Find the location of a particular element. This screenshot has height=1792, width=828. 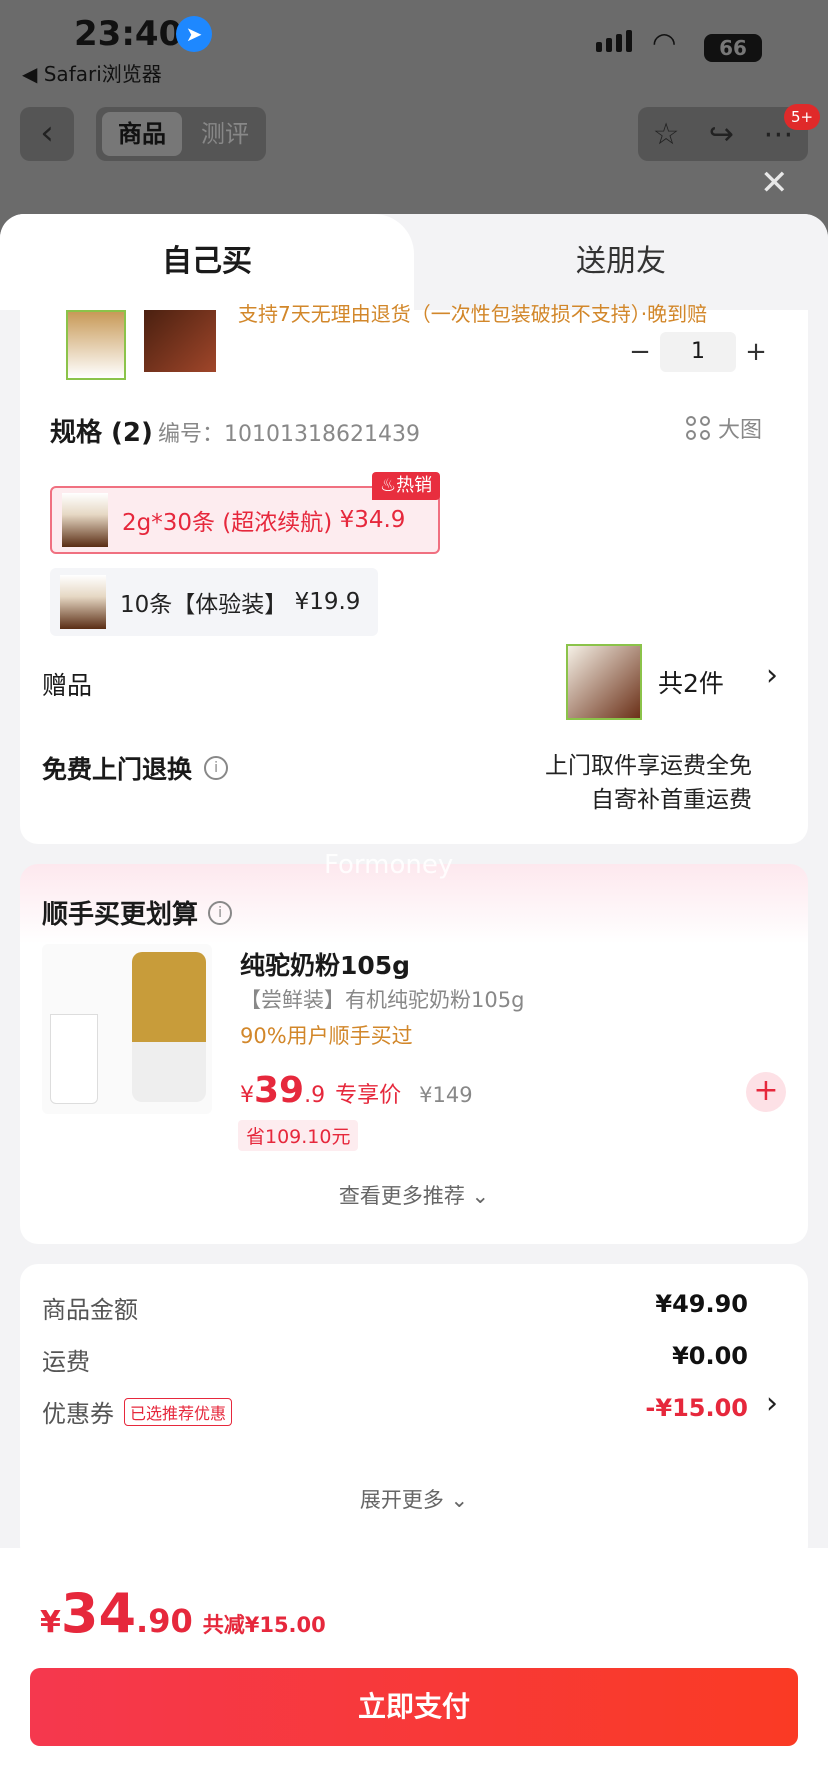

save-badge: 省109.10元 is located at coordinates (298, 1135).